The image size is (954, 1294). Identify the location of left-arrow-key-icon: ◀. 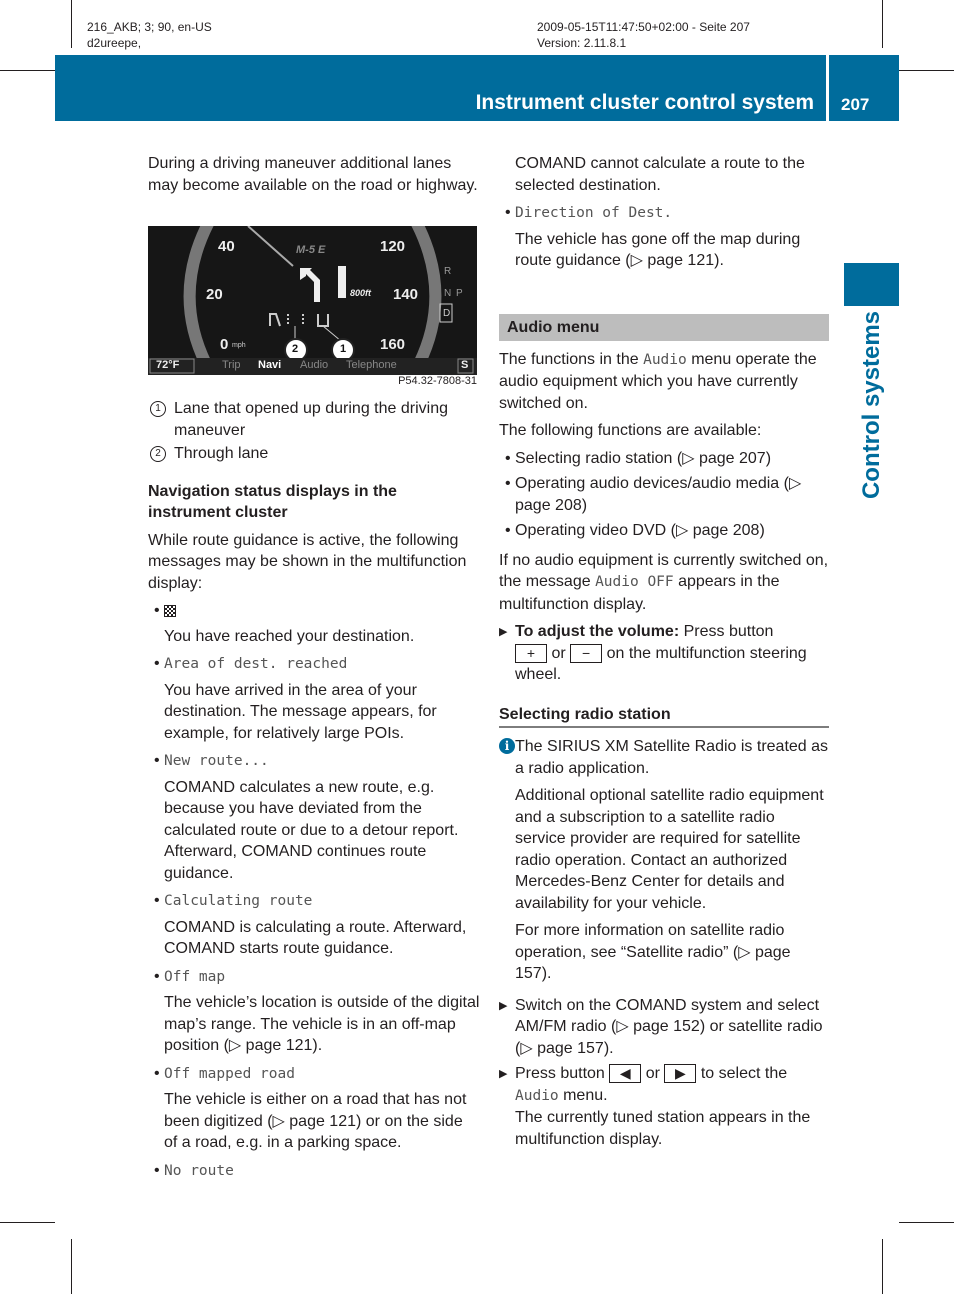
(625, 1074).